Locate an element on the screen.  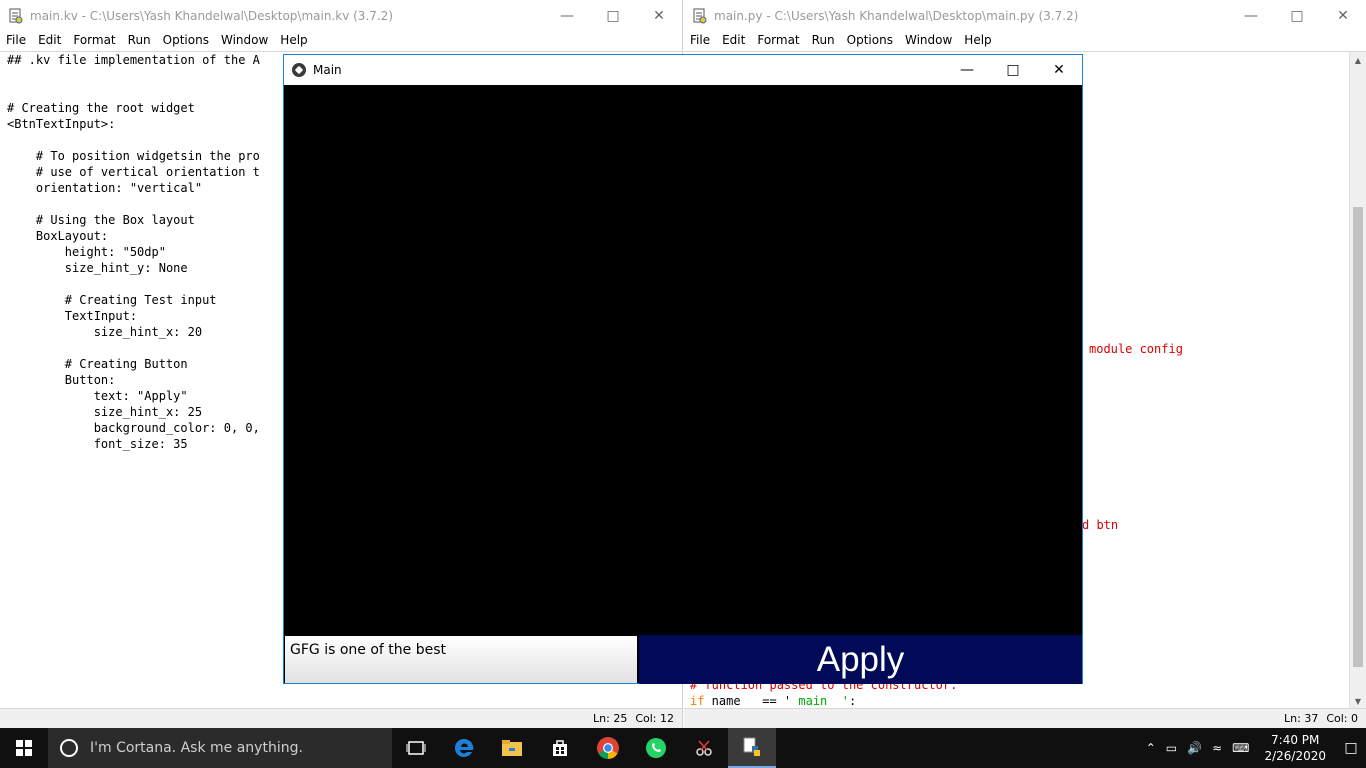
cortana-placeholder: I'm Cortana. Ask me anything. is located at coordinates (196, 748).